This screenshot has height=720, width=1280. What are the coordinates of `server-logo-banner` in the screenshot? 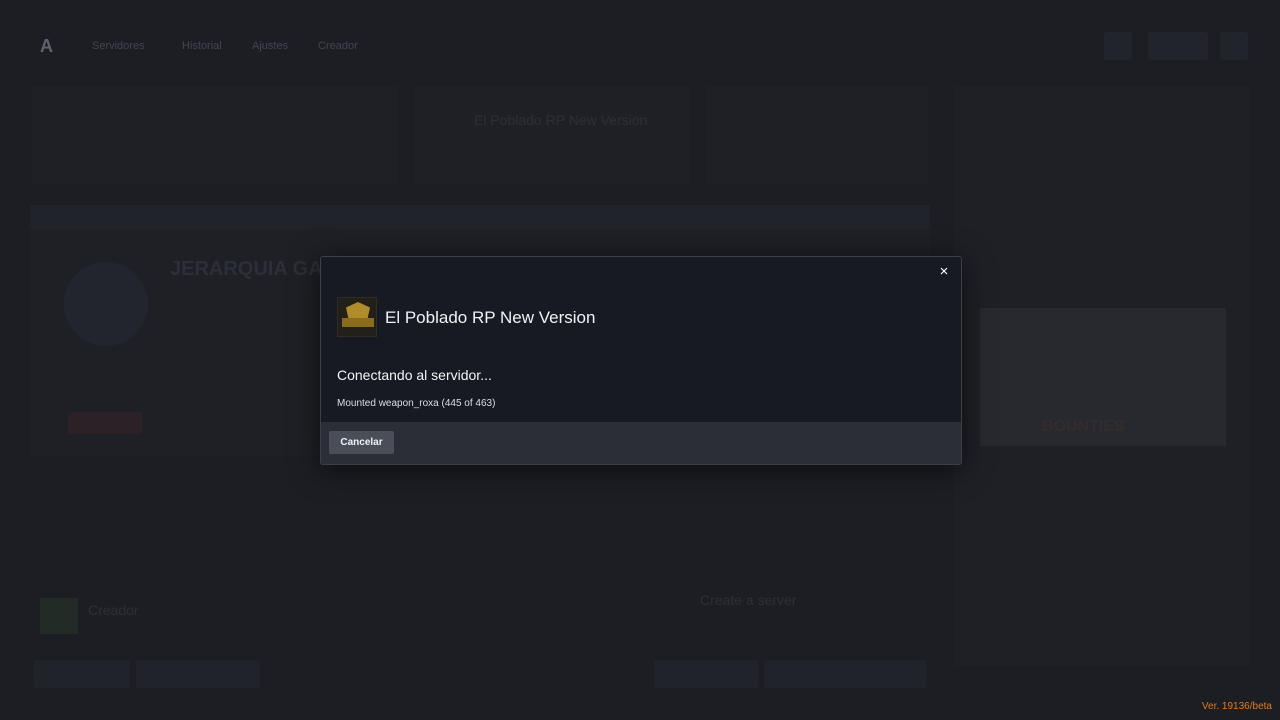 It's located at (358, 322).